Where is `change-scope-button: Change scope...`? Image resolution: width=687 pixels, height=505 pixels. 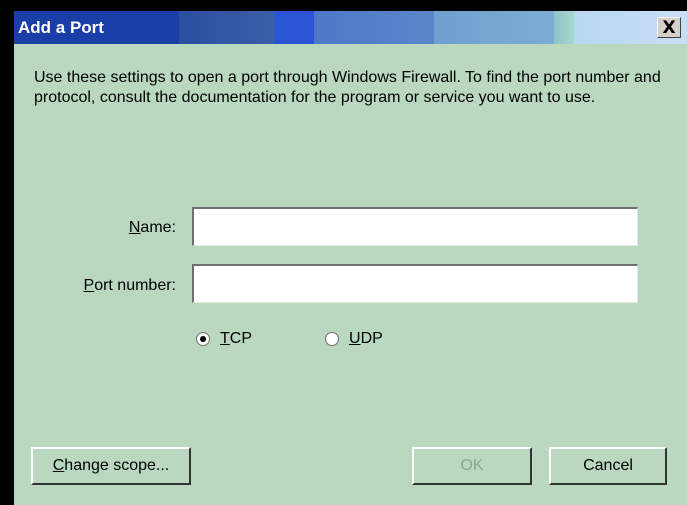 change-scope-button: Change scope... is located at coordinates (111, 466).